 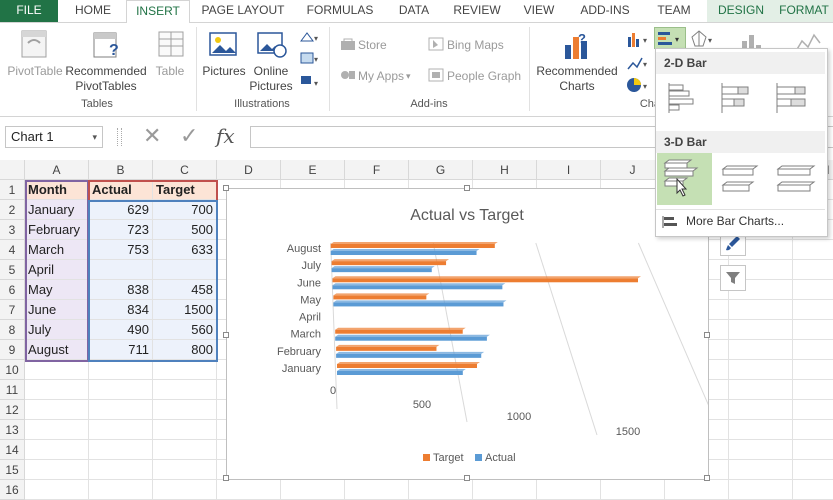 What do you see at coordinates (223, 45) in the screenshot?
I see `pictures-icon` at bounding box center [223, 45].